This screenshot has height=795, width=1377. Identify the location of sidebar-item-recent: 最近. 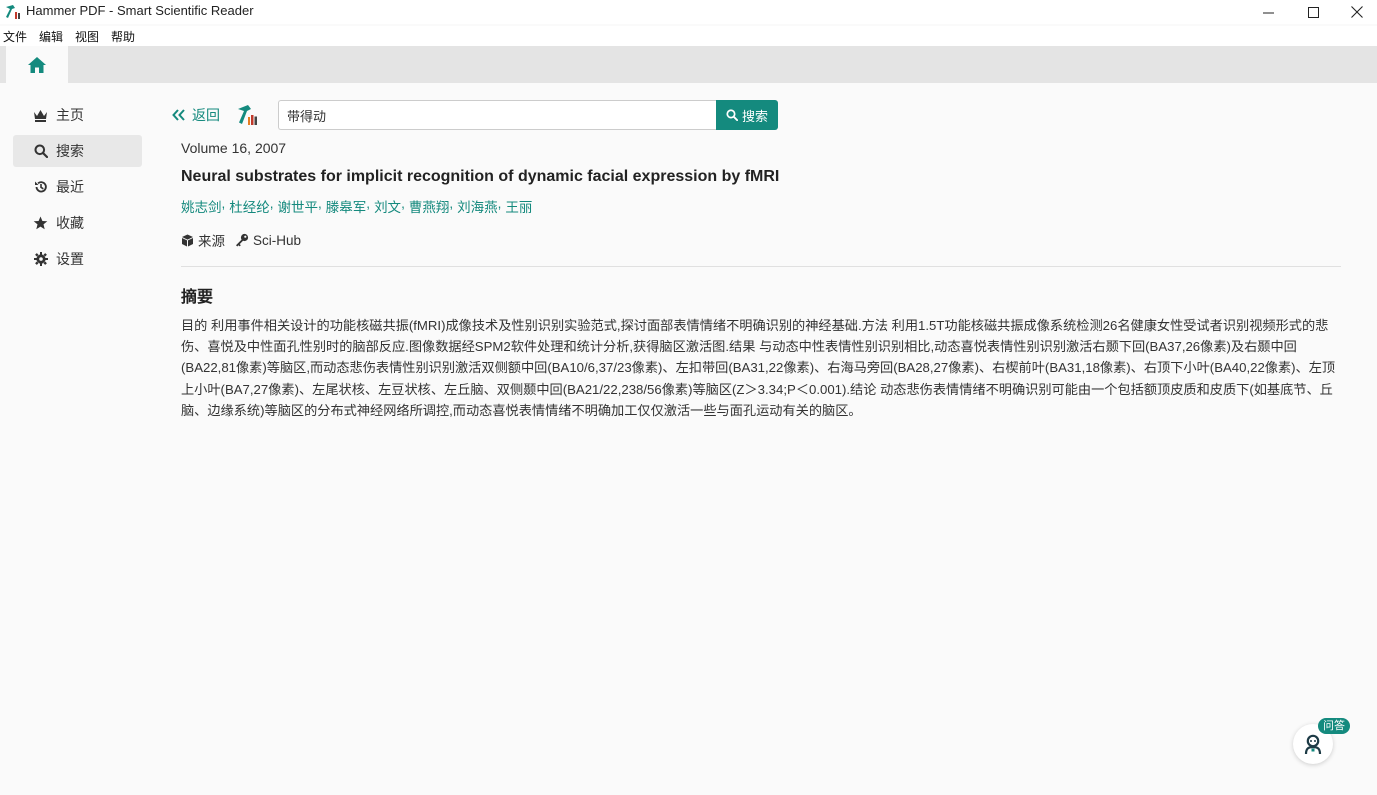
(77, 187).